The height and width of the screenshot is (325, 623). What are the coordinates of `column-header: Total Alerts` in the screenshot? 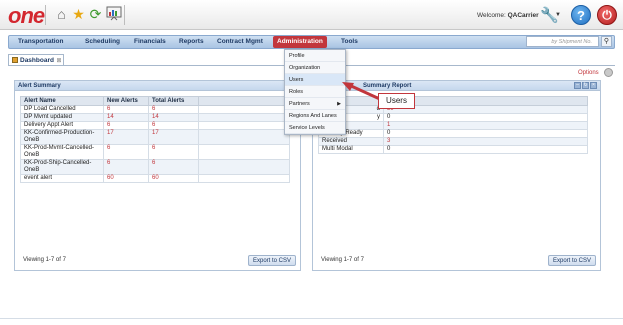 It's located at (173, 101).